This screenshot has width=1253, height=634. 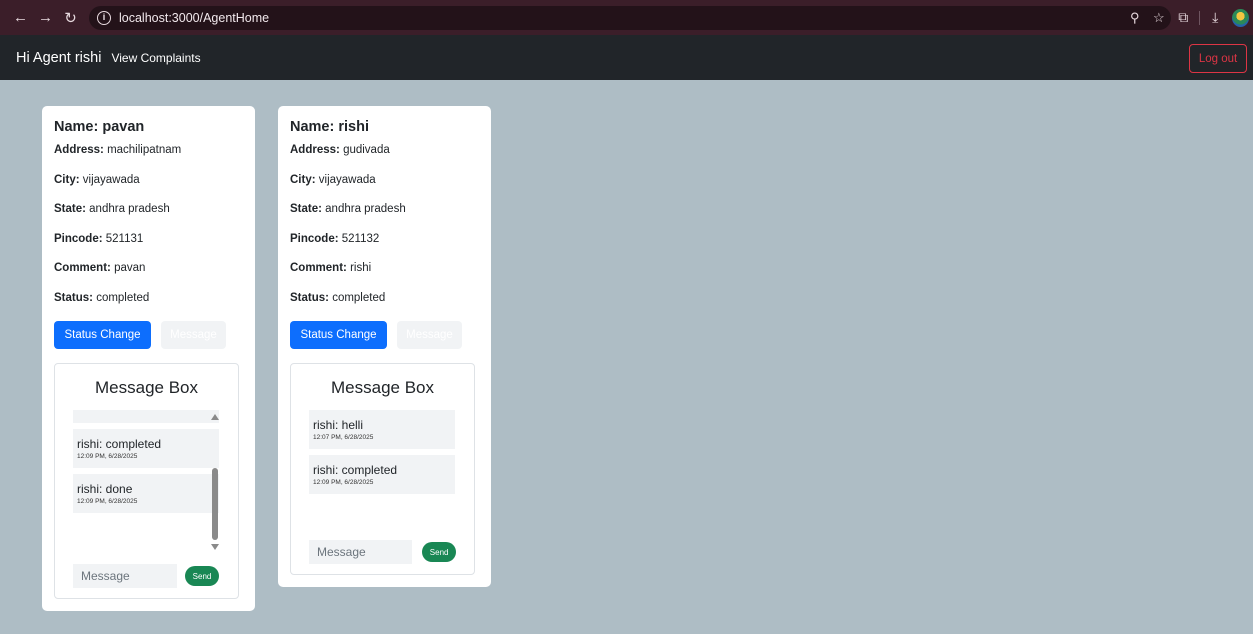 What do you see at coordinates (155, 58) in the screenshot?
I see `view-complaints-link: View Complaints` at bounding box center [155, 58].